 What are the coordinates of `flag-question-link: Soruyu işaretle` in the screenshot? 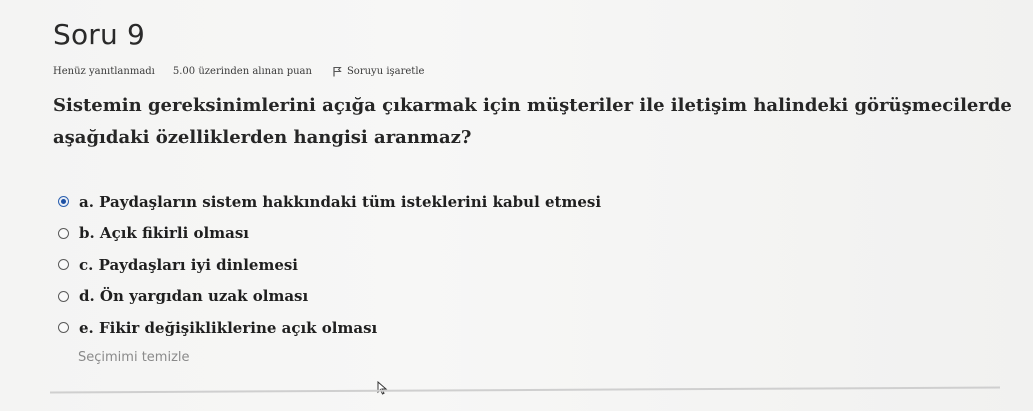 It's located at (378, 71).